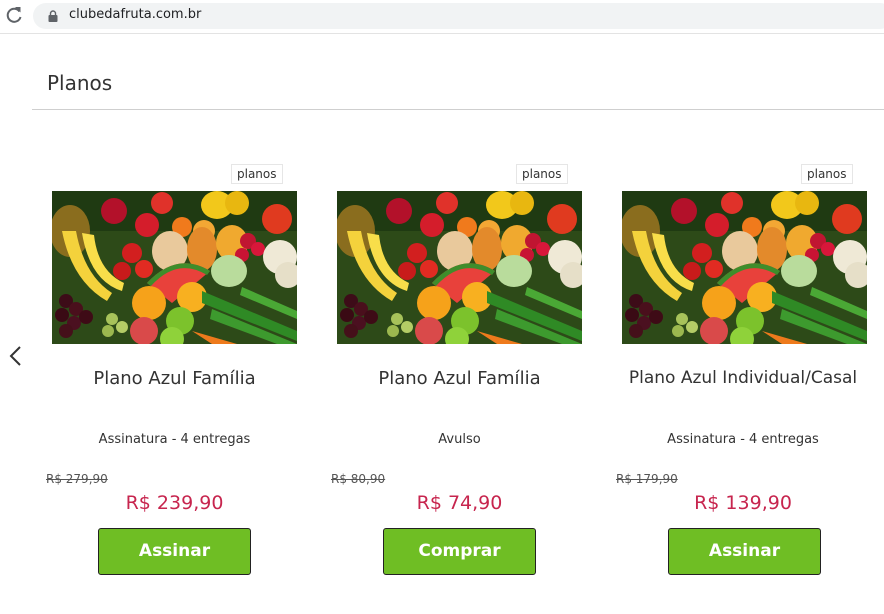 This screenshot has height=614, width=884. I want to click on old-price: R$ 80,90, so click(358, 479).